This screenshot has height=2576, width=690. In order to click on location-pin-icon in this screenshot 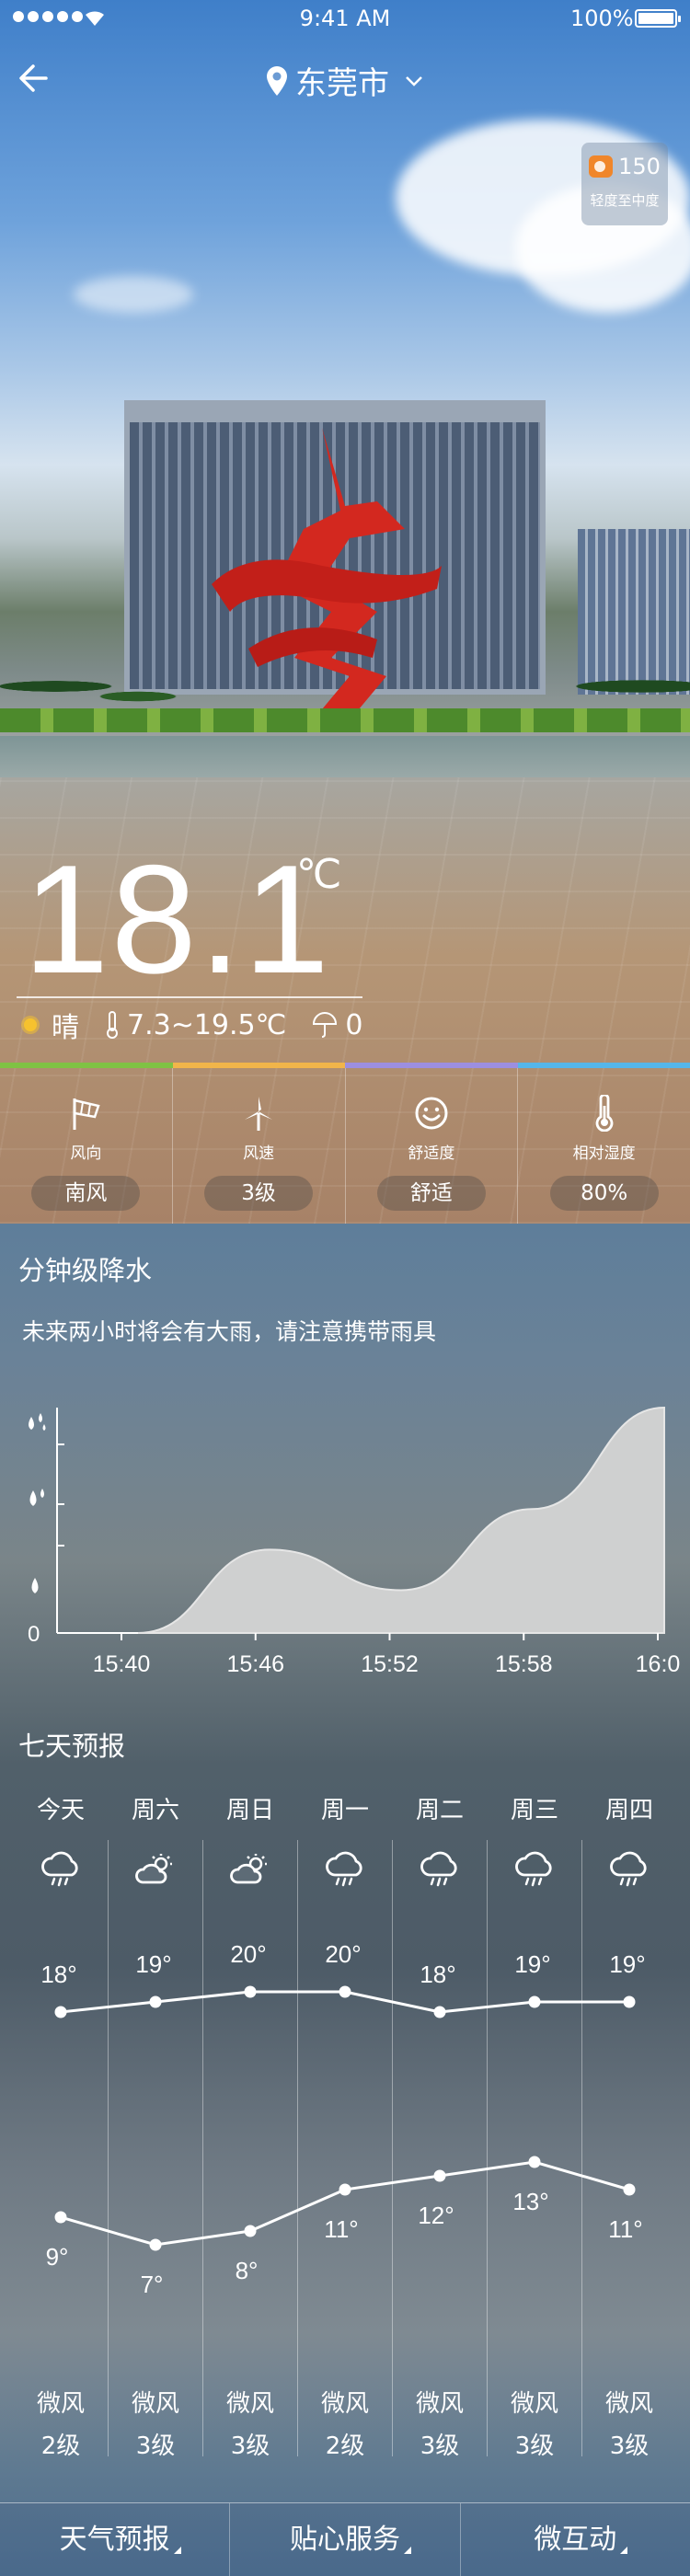, I will do `click(277, 80)`.